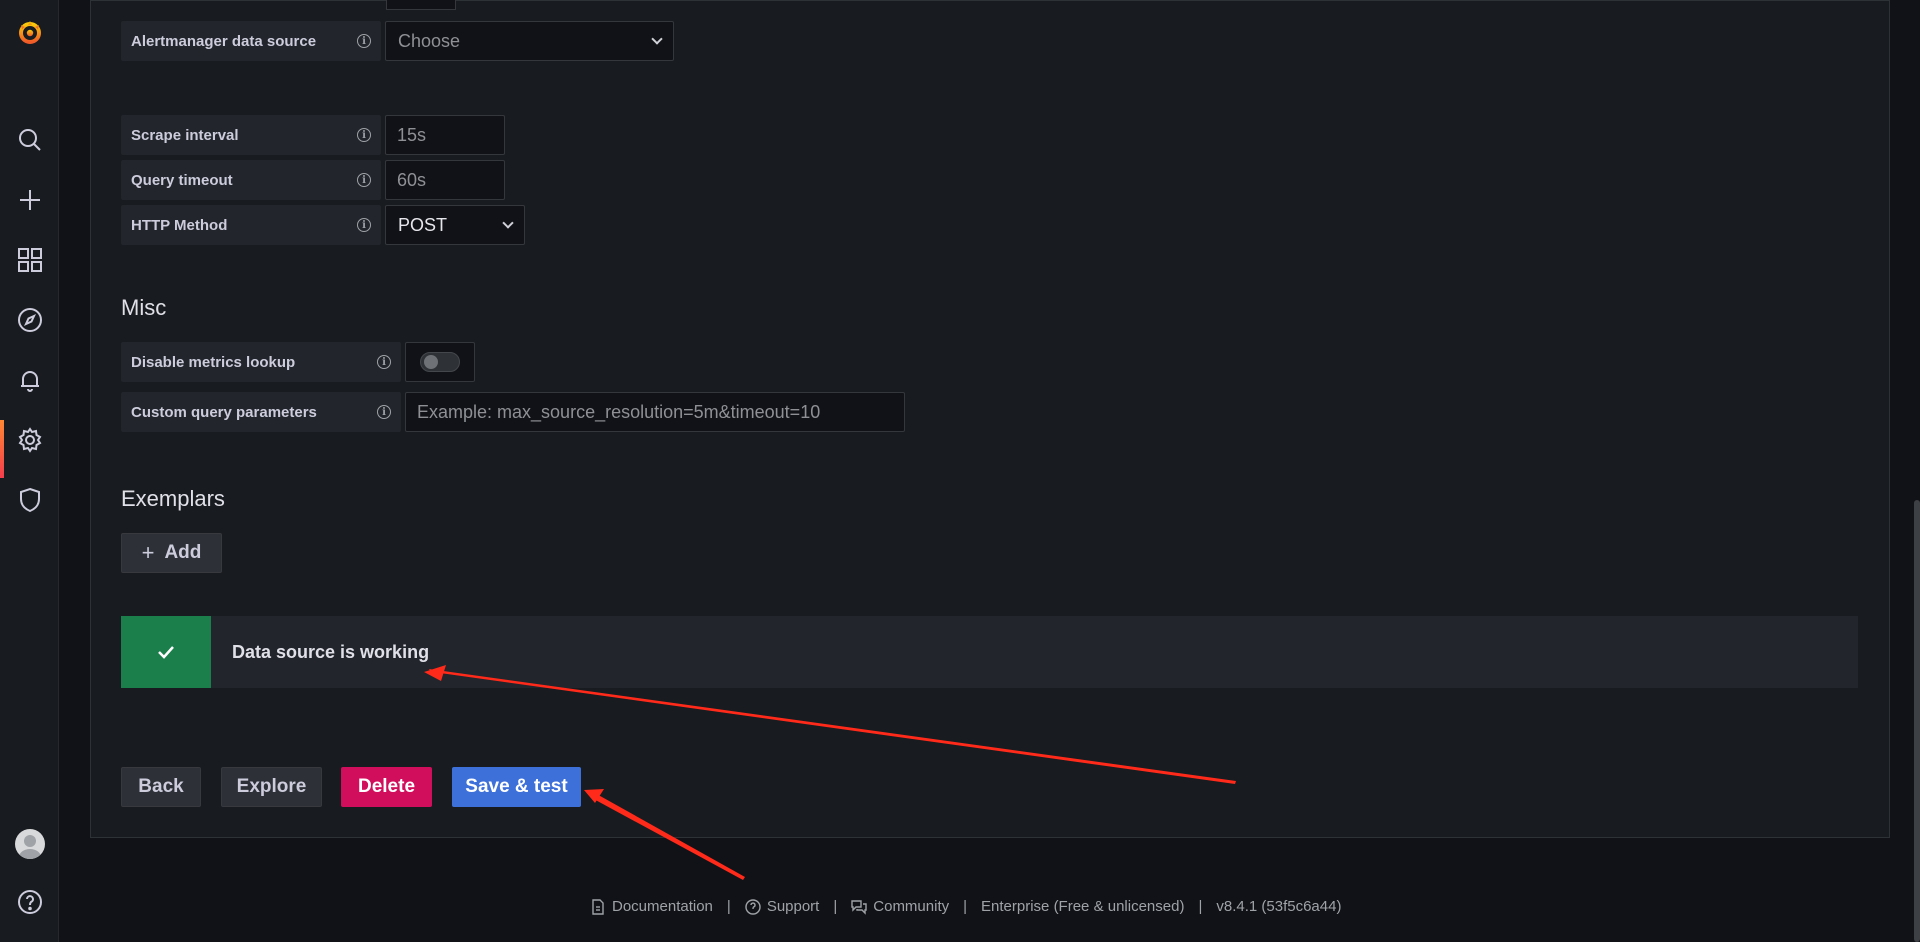 This screenshot has width=1920, height=942. I want to click on http-method-label: HTTP Method, so click(179, 225).